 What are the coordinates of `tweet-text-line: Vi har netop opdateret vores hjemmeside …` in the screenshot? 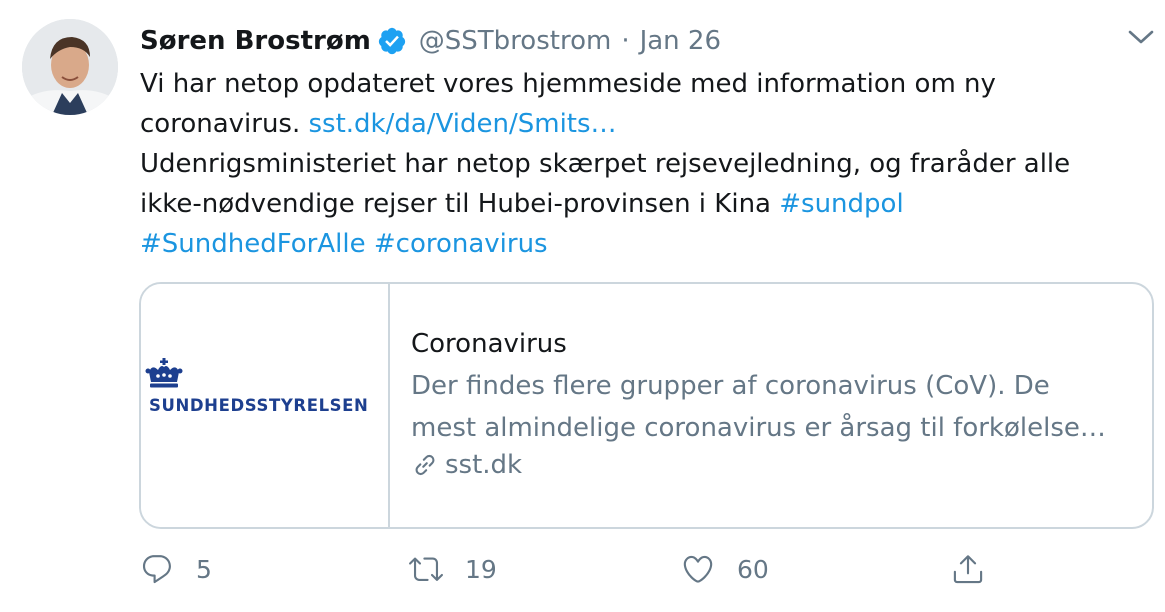 It's located at (568, 84).